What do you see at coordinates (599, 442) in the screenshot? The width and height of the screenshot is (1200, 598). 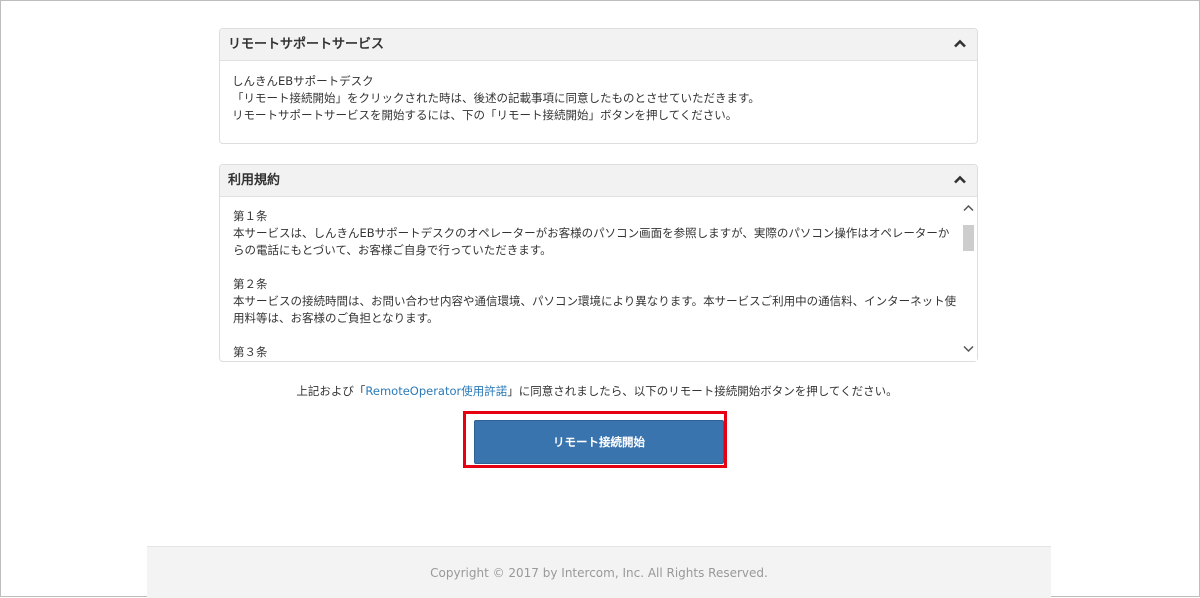 I see `start-remote-connection-button: リモート接続開始` at bounding box center [599, 442].